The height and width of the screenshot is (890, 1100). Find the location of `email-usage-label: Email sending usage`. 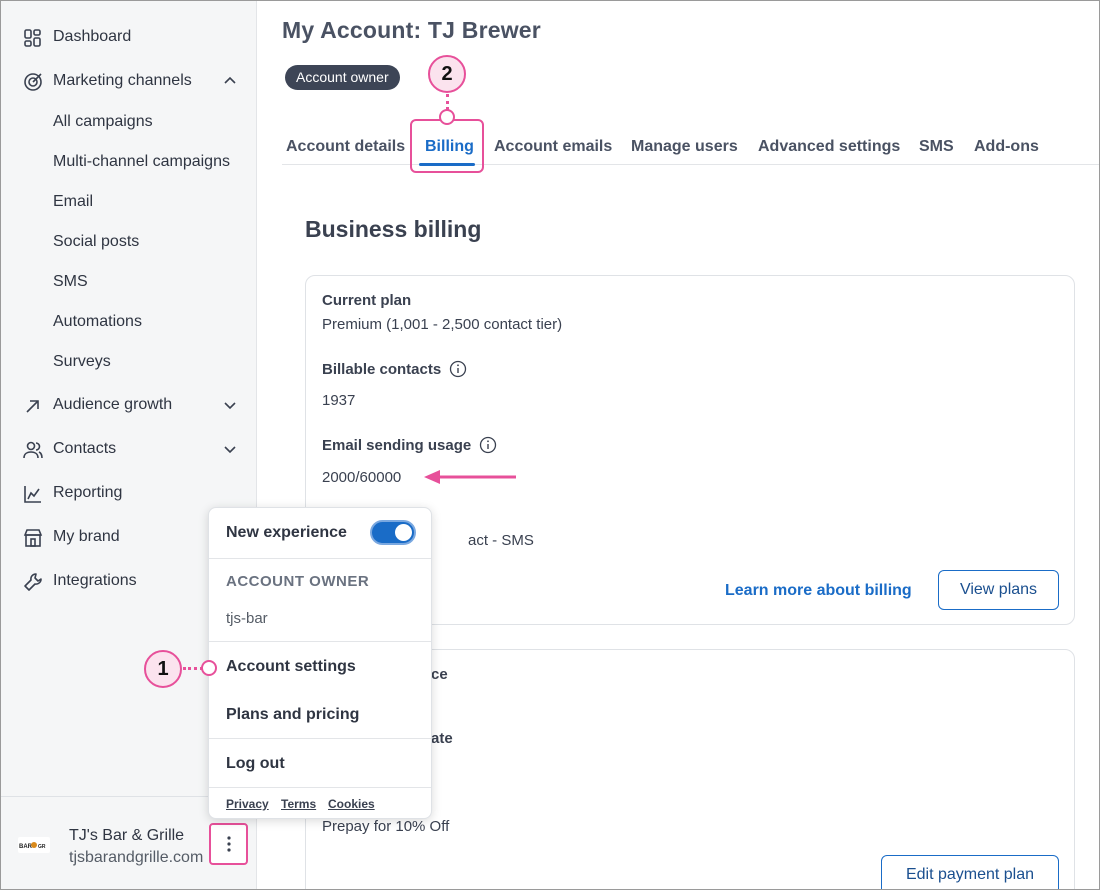

email-usage-label: Email sending usage is located at coordinates (397, 445).